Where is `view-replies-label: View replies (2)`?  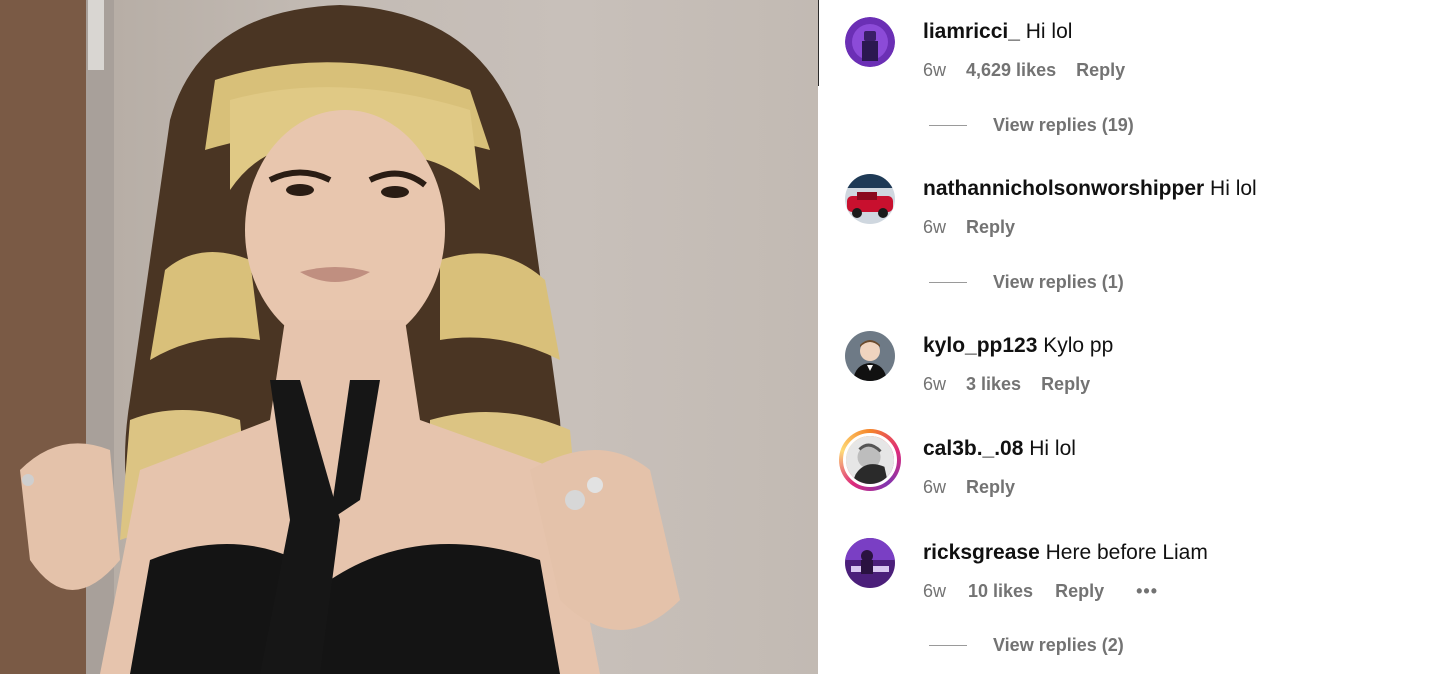 view-replies-label: View replies (2) is located at coordinates (1058, 645).